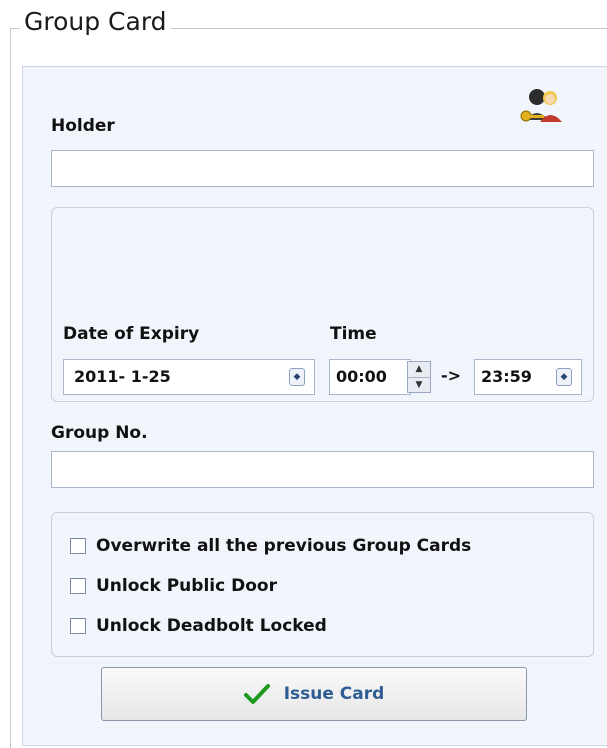  I want to click on group-no-input, so click(322, 469).